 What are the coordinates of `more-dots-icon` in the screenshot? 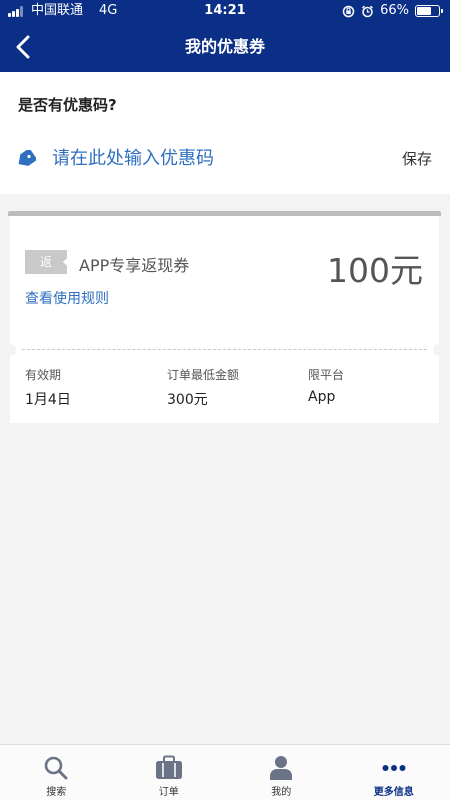 It's located at (394, 768).